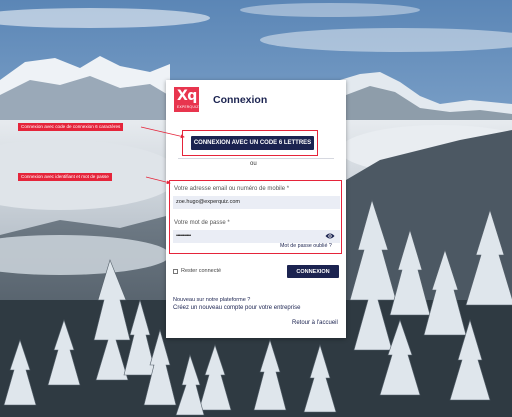 The height and width of the screenshot is (417, 512). I want to click on page-title: Connexion, so click(240, 100).